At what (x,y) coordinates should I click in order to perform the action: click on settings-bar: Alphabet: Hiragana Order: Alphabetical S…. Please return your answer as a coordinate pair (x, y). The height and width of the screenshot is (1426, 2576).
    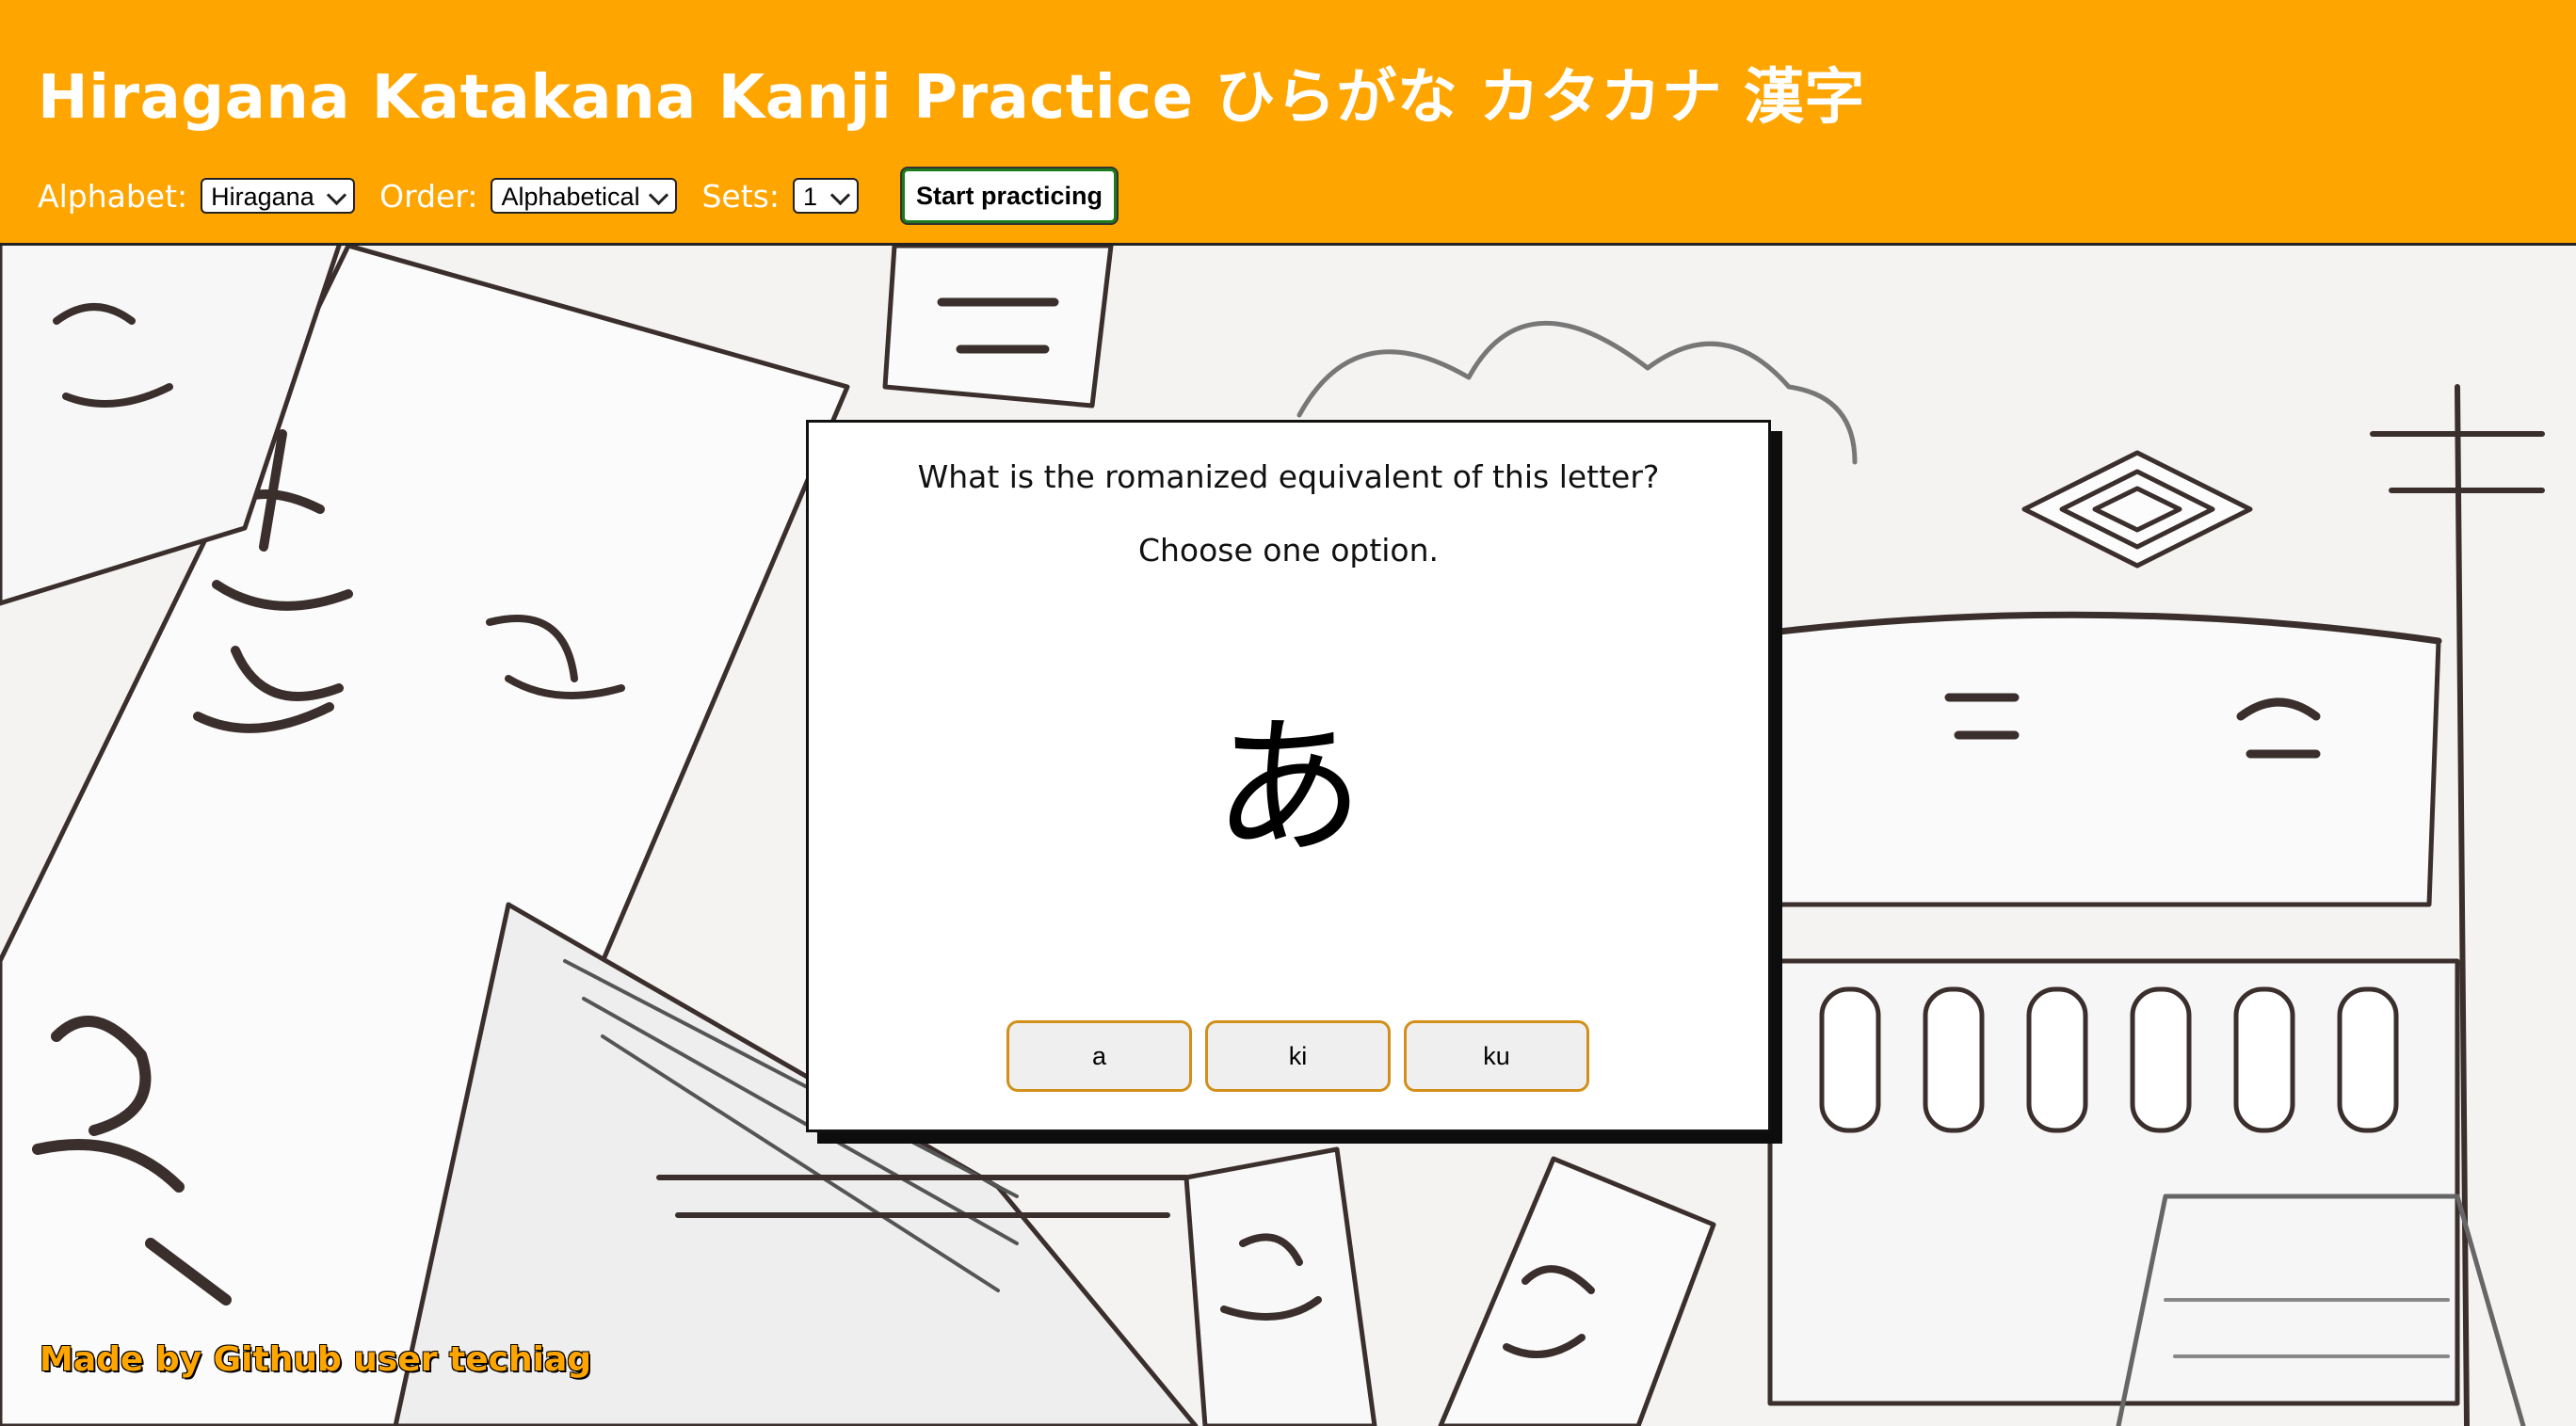
    Looking at the image, I should click on (578, 196).